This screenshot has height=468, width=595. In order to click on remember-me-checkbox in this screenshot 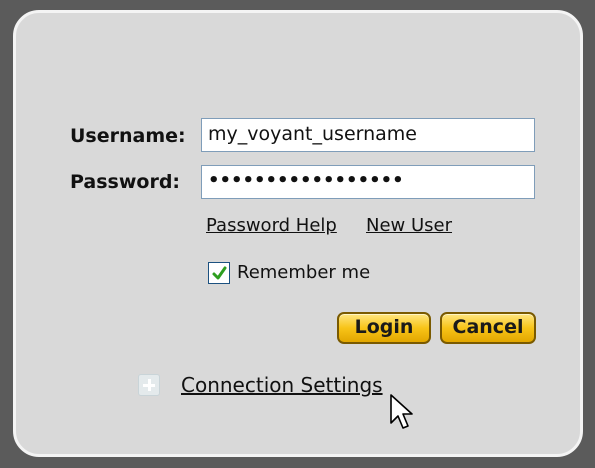, I will do `click(219, 273)`.